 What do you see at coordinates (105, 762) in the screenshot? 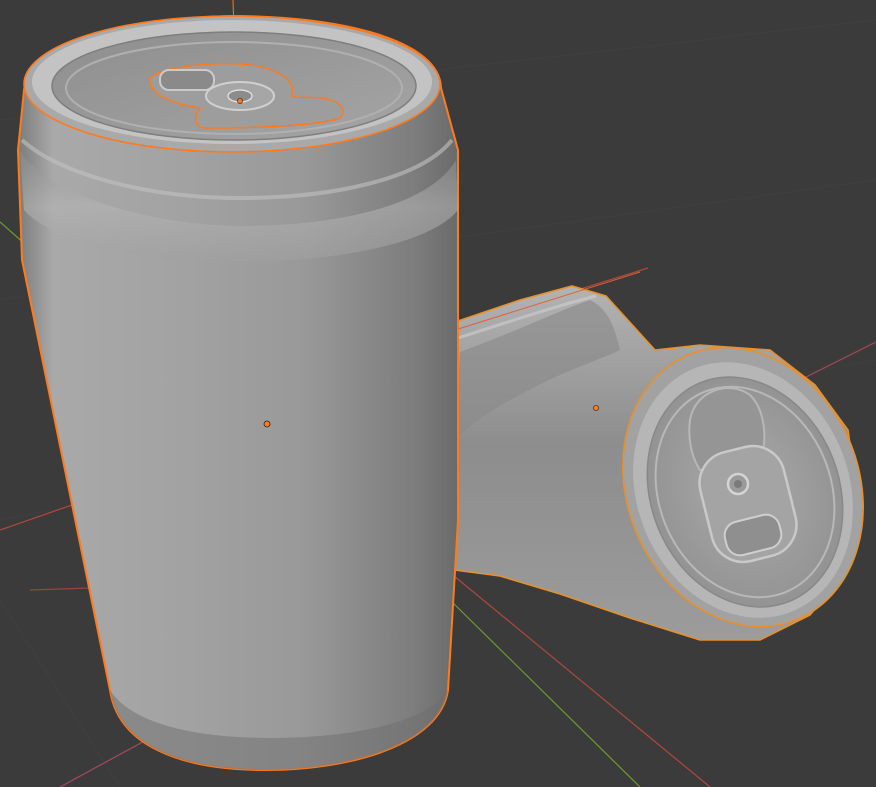
I see `z-axis-line` at bounding box center [105, 762].